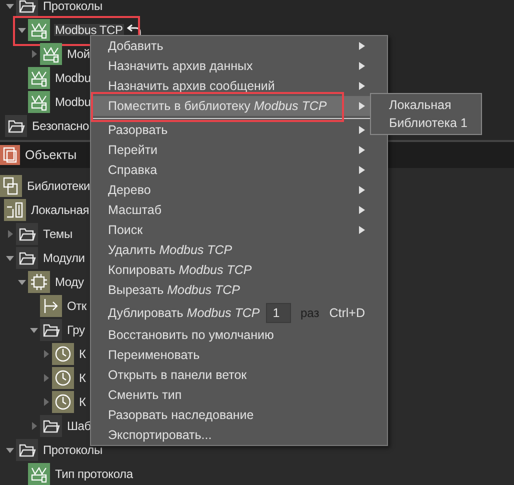 The height and width of the screenshot is (485, 514). Describe the element at coordinates (347, 313) in the screenshot. I see `shortcut-label: Ctrl+D` at that location.